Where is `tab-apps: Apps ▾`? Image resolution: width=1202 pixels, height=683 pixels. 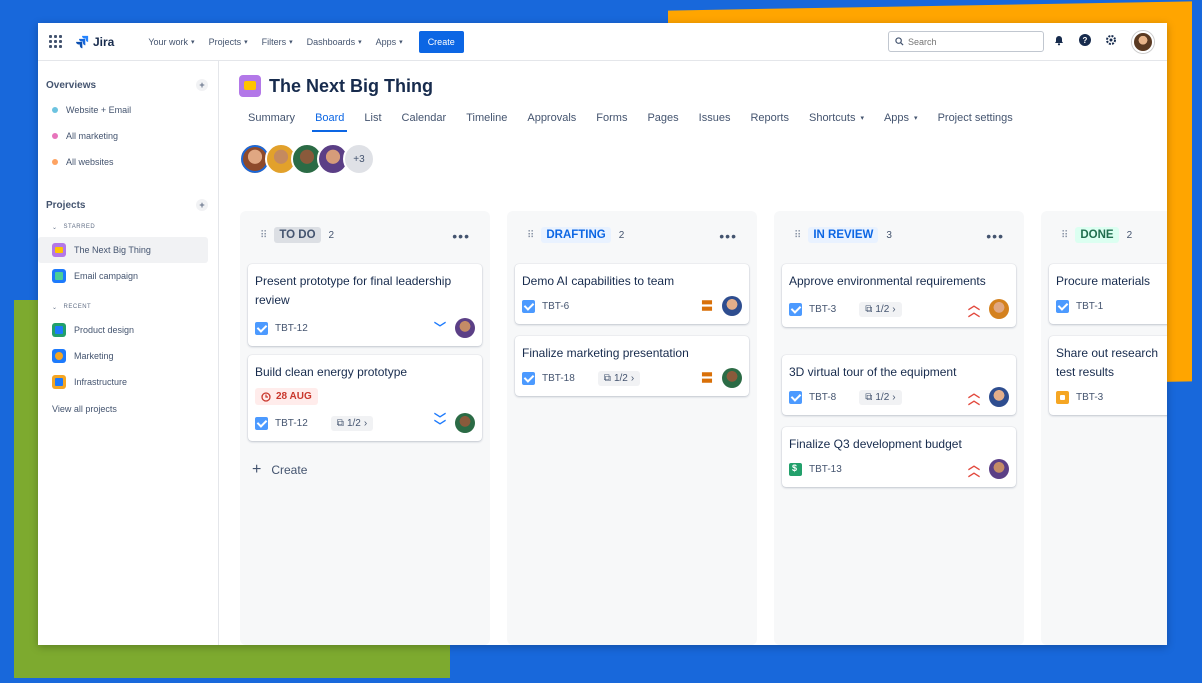
tab-apps: Apps ▾ is located at coordinates (902, 118).